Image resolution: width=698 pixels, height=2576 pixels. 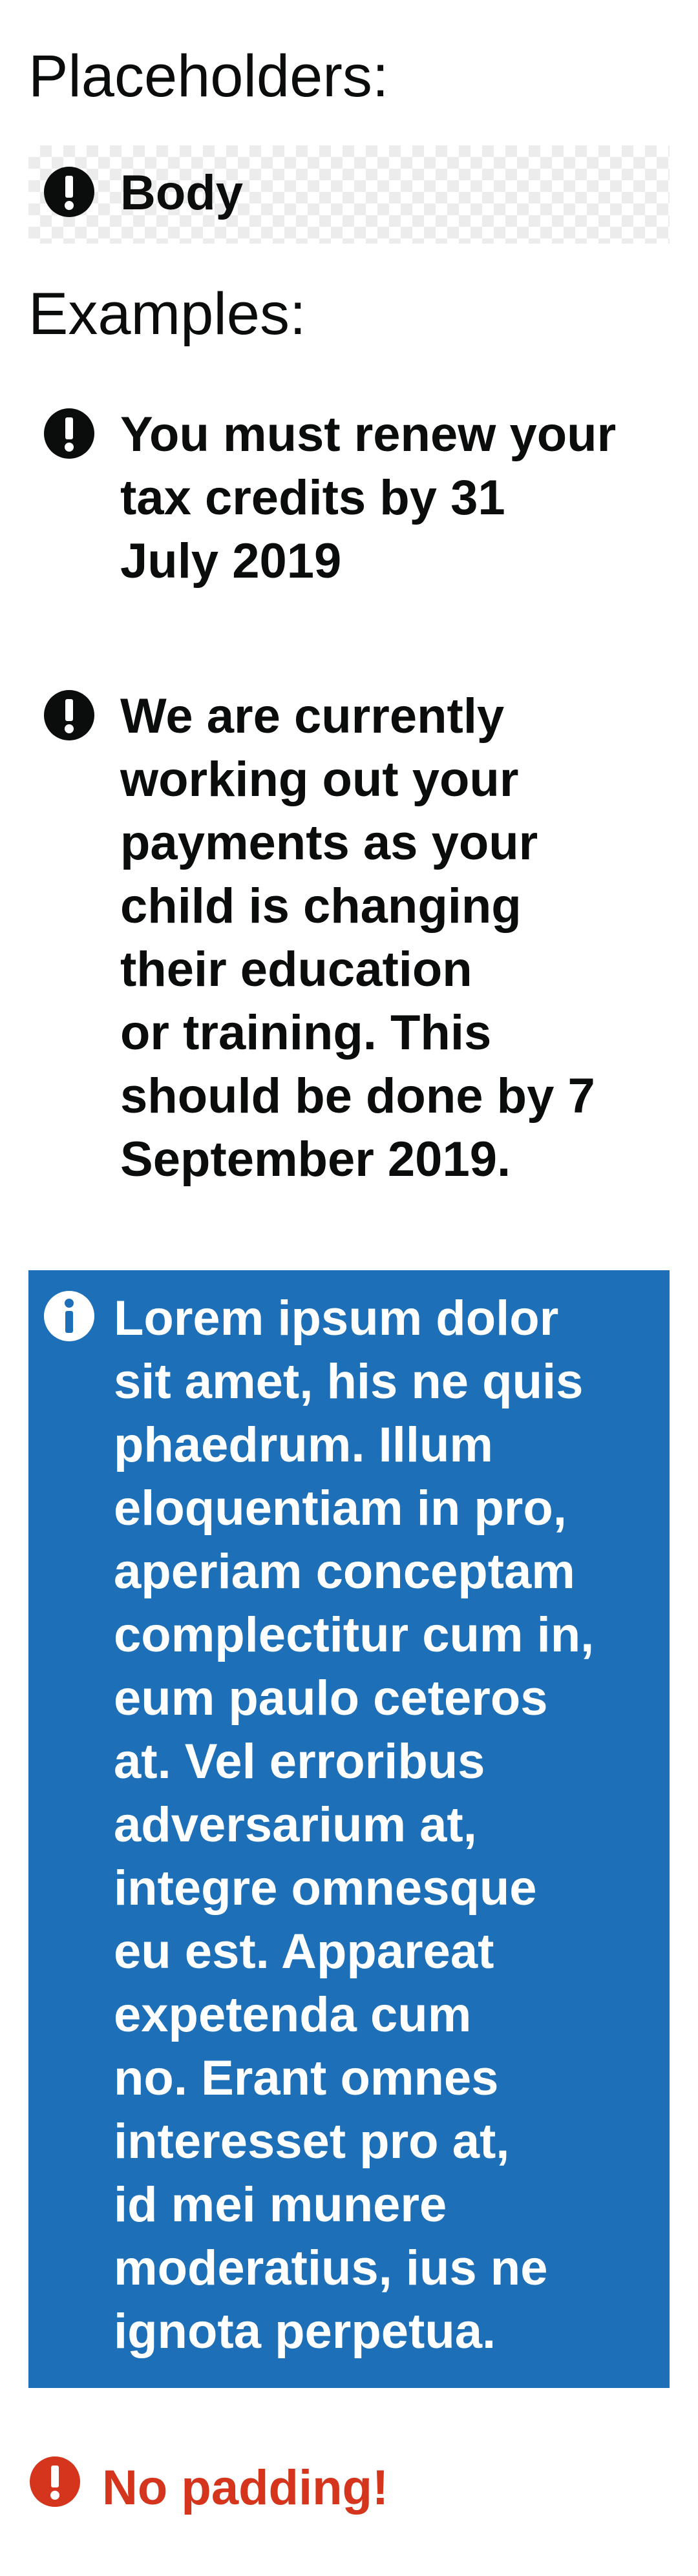 I want to click on no-padding-text: No padding!, so click(x=245, y=2487).